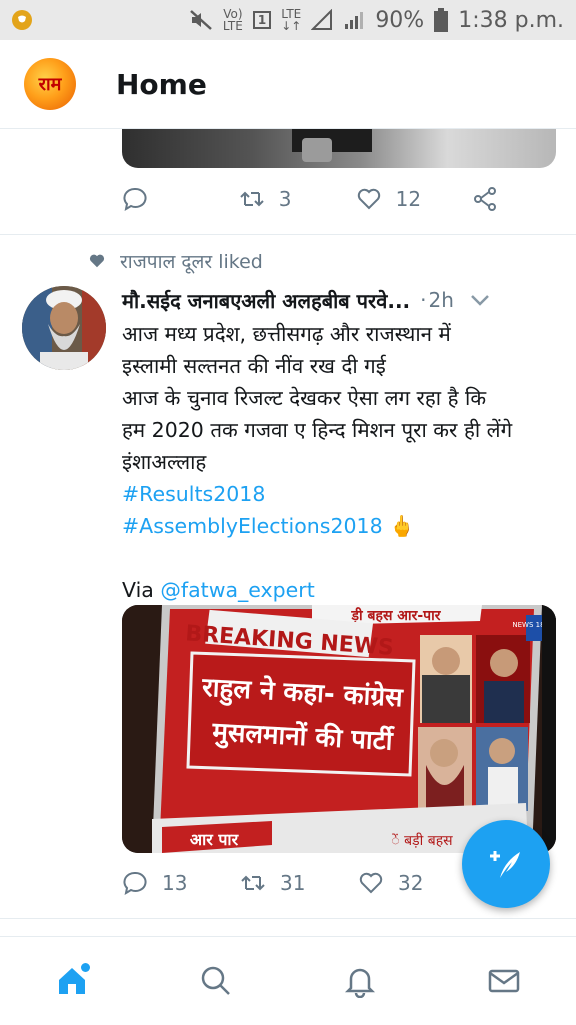  I want to click on tweet-timestamp: 2h, so click(441, 300).